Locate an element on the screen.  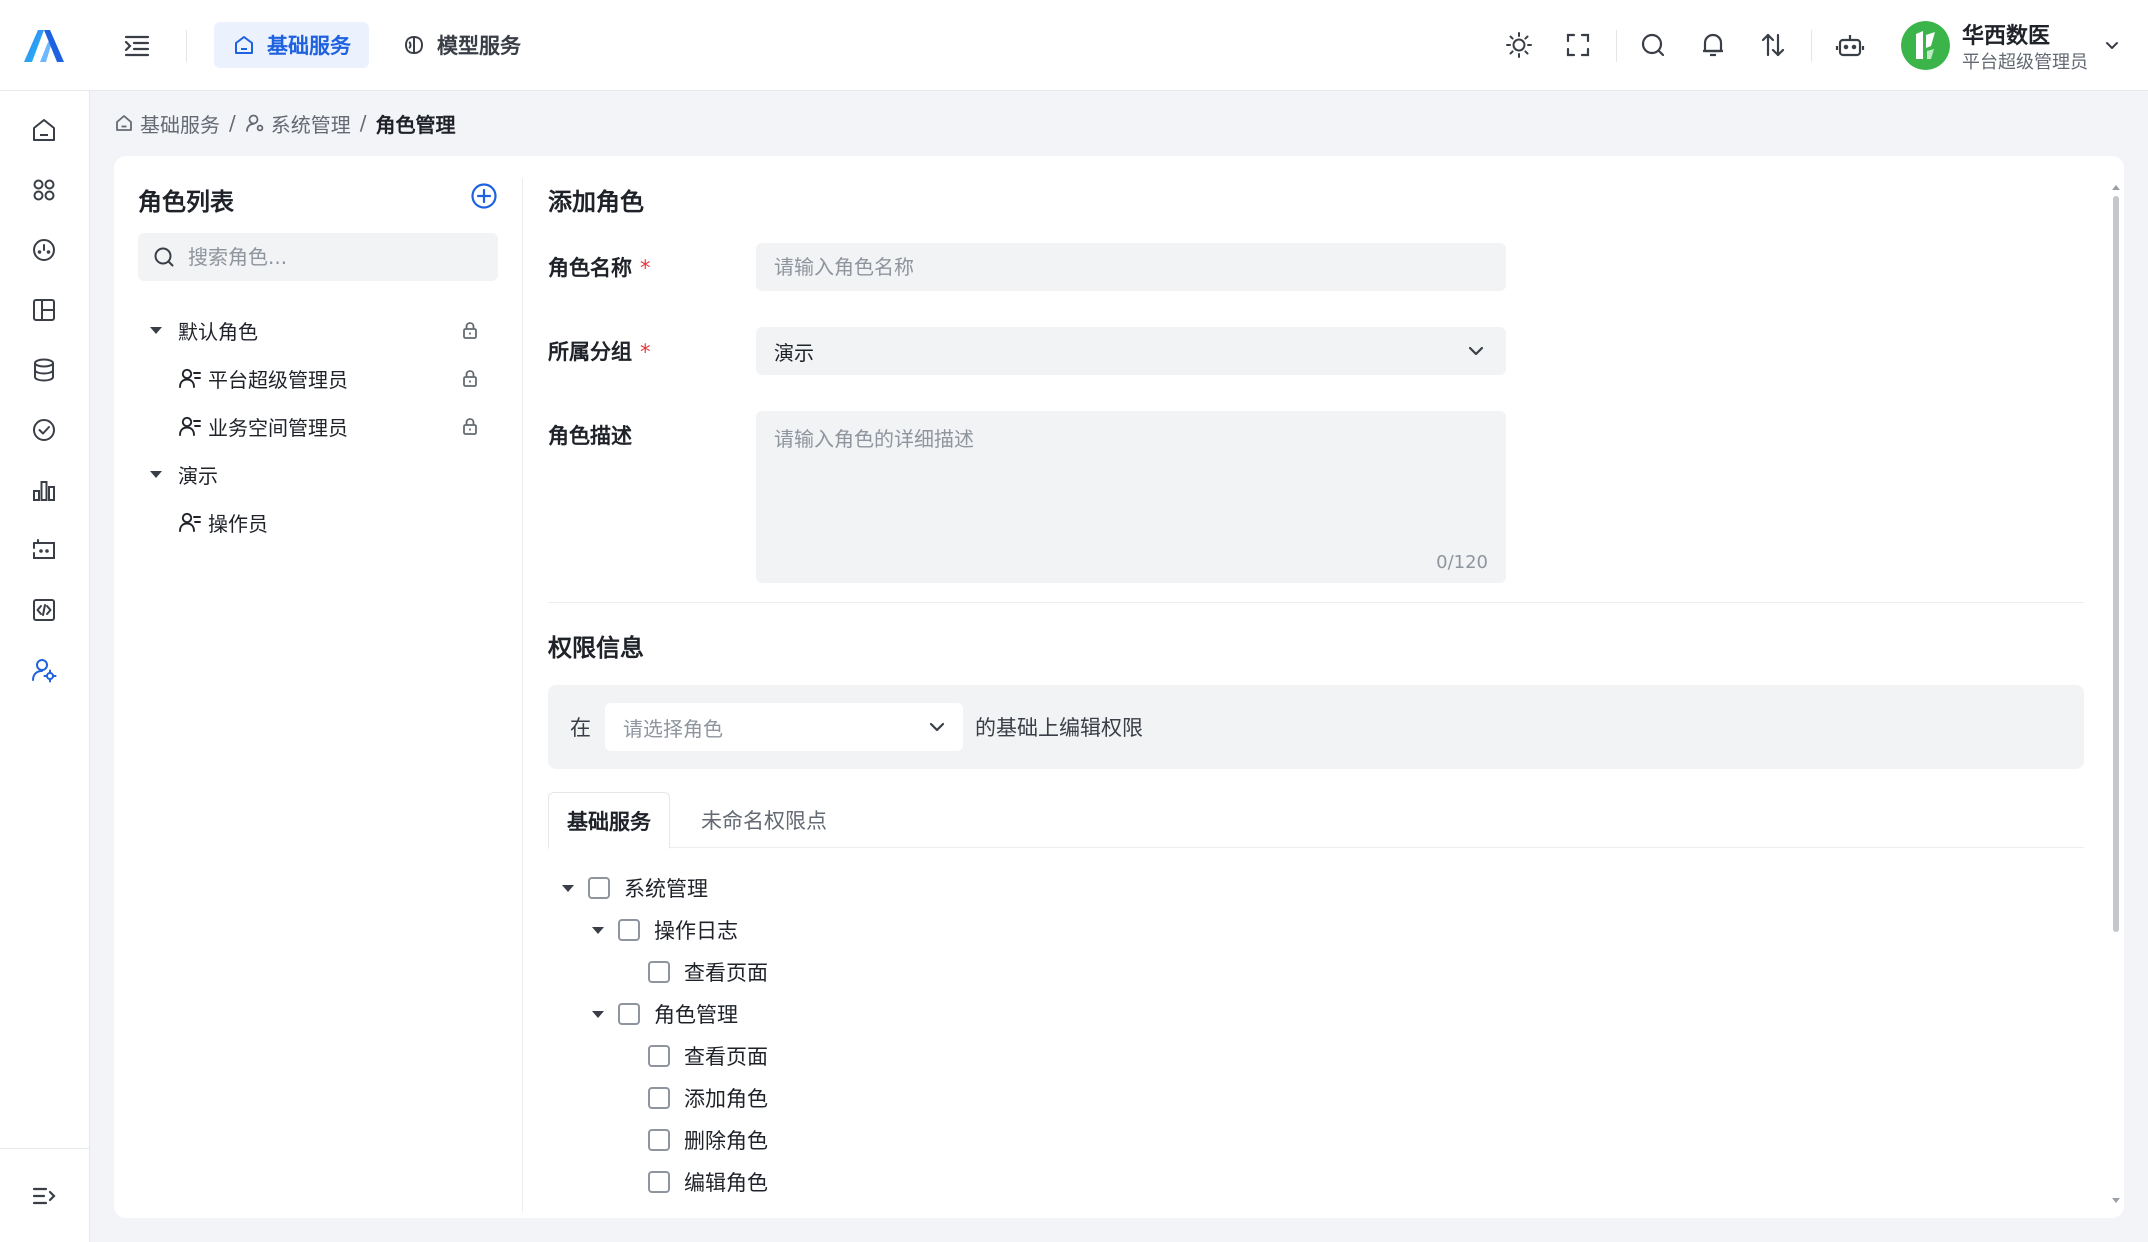
role-group-value: 演示 is located at coordinates (794, 352).